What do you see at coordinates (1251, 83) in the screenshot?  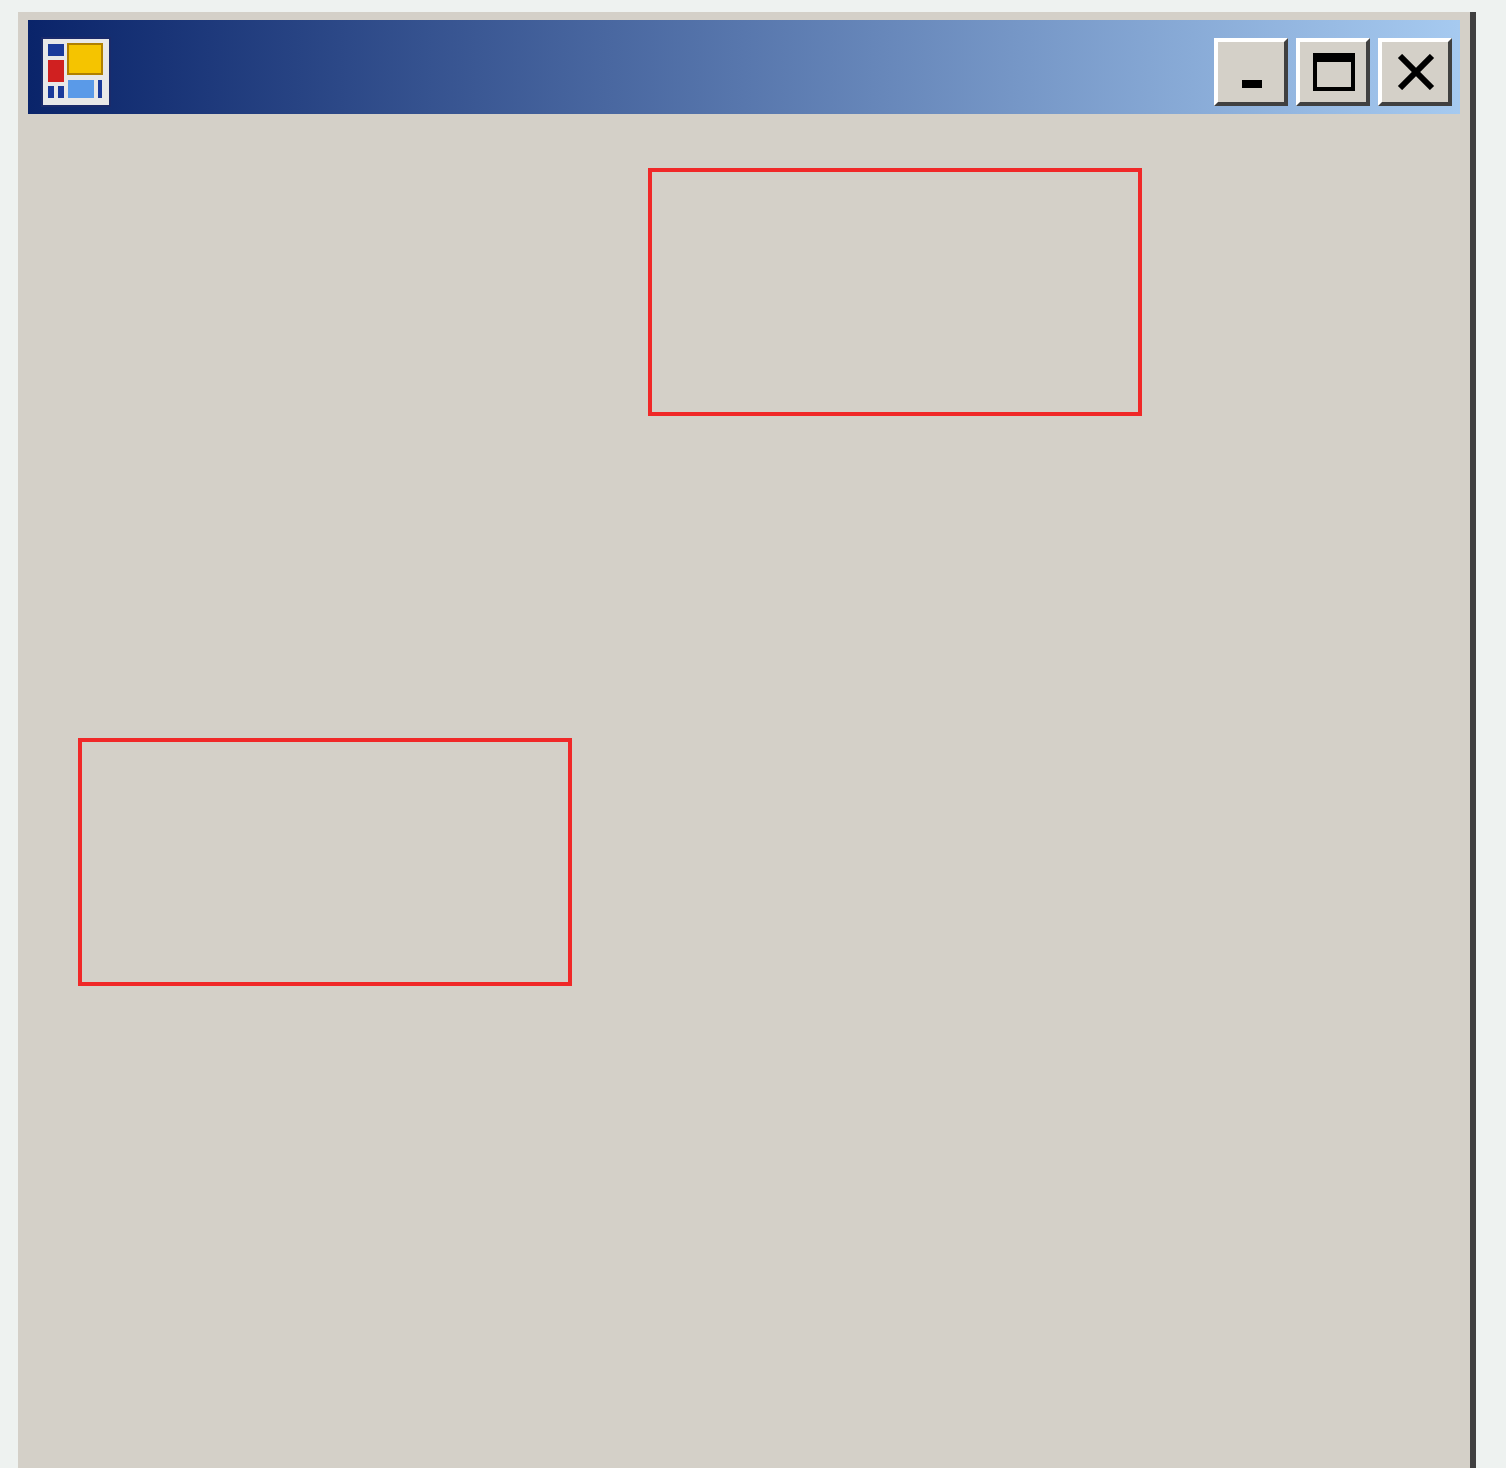 I see `minimize-icon` at bounding box center [1251, 83].